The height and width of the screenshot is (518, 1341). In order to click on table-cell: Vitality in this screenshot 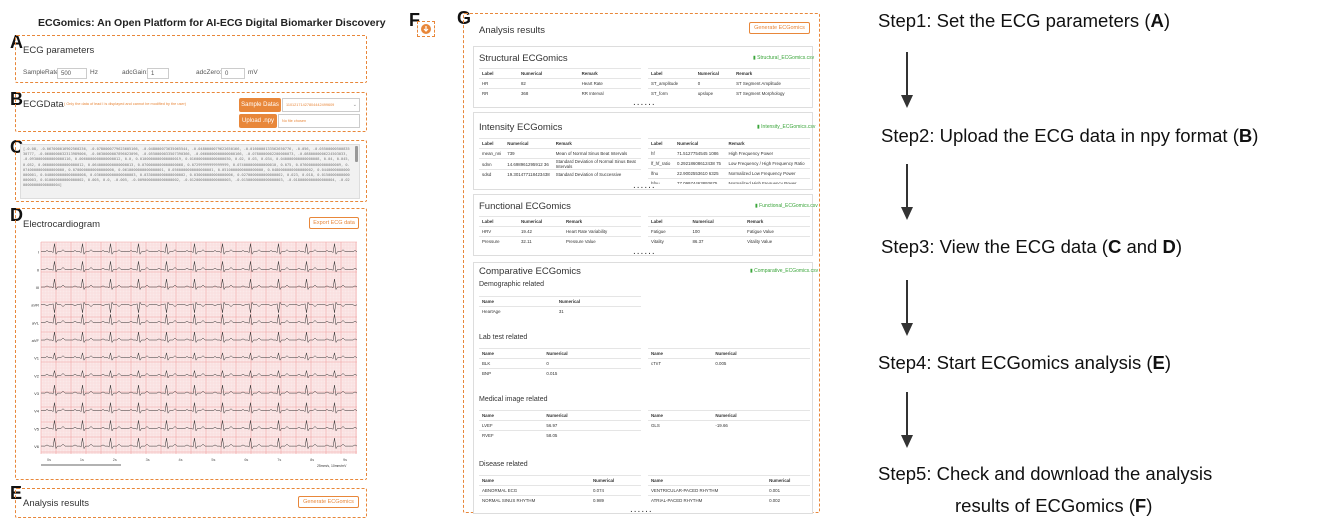, I will do `click(669, 241)`.